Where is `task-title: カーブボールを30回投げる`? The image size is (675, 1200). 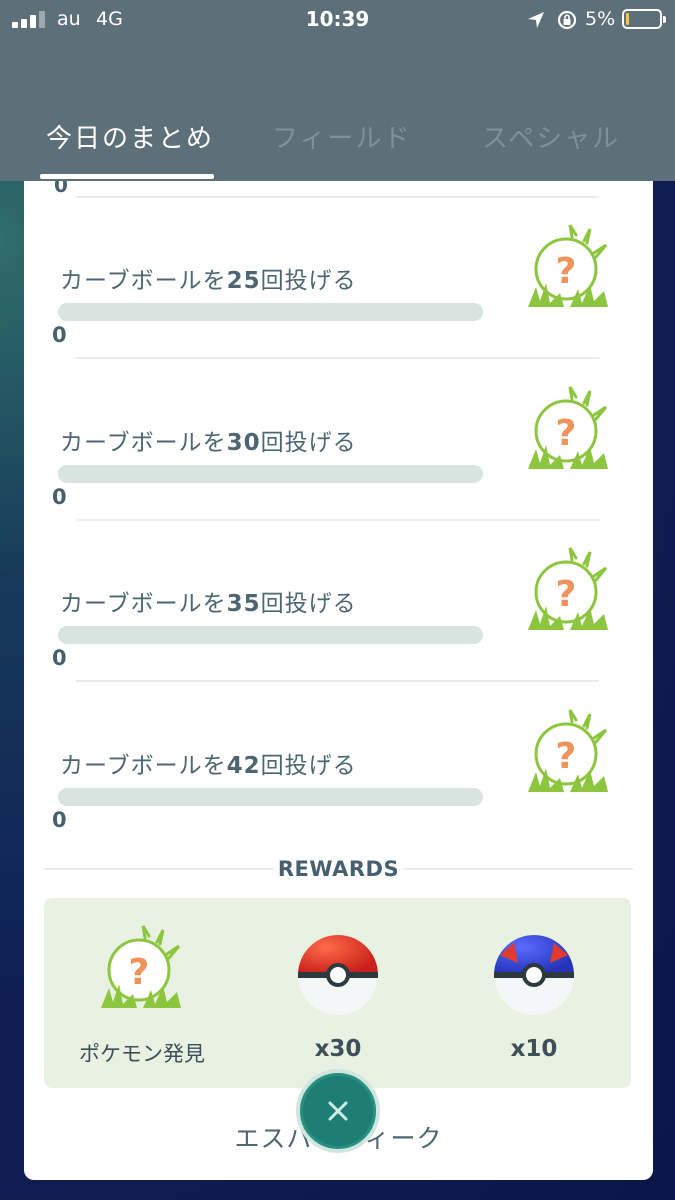
task-title: カーブボールを30回投げる is located at coordinates (208, 443).